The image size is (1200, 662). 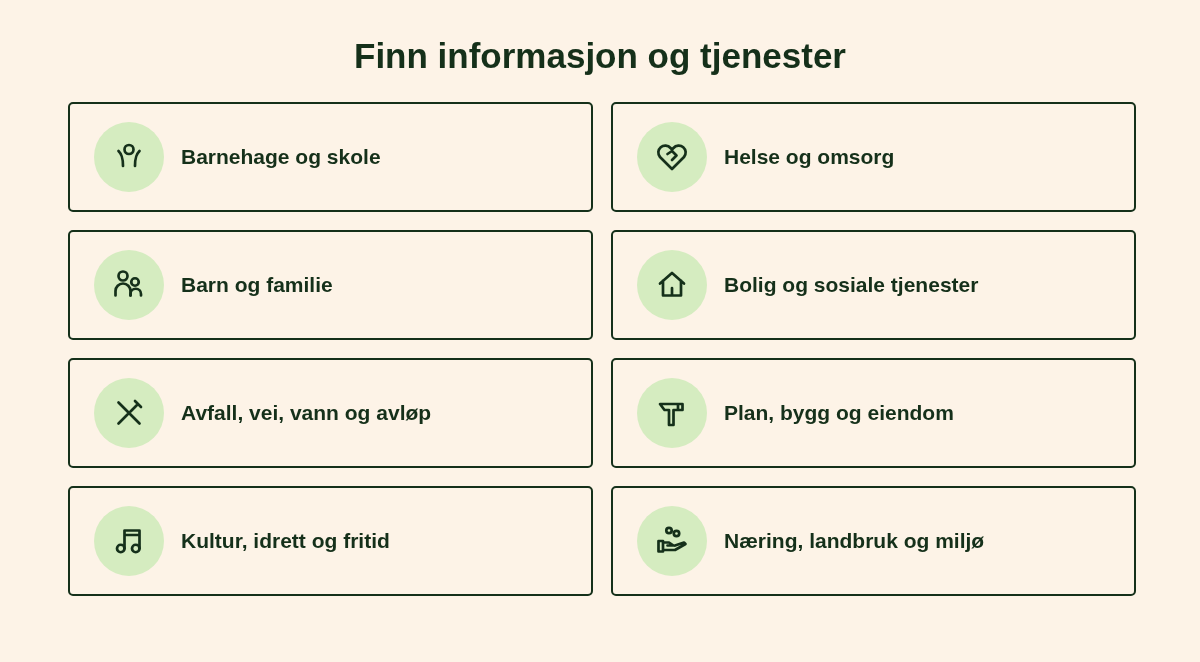 I want to click on page-title: Finn informasjon og tjenester, so click(x=600, y=56).